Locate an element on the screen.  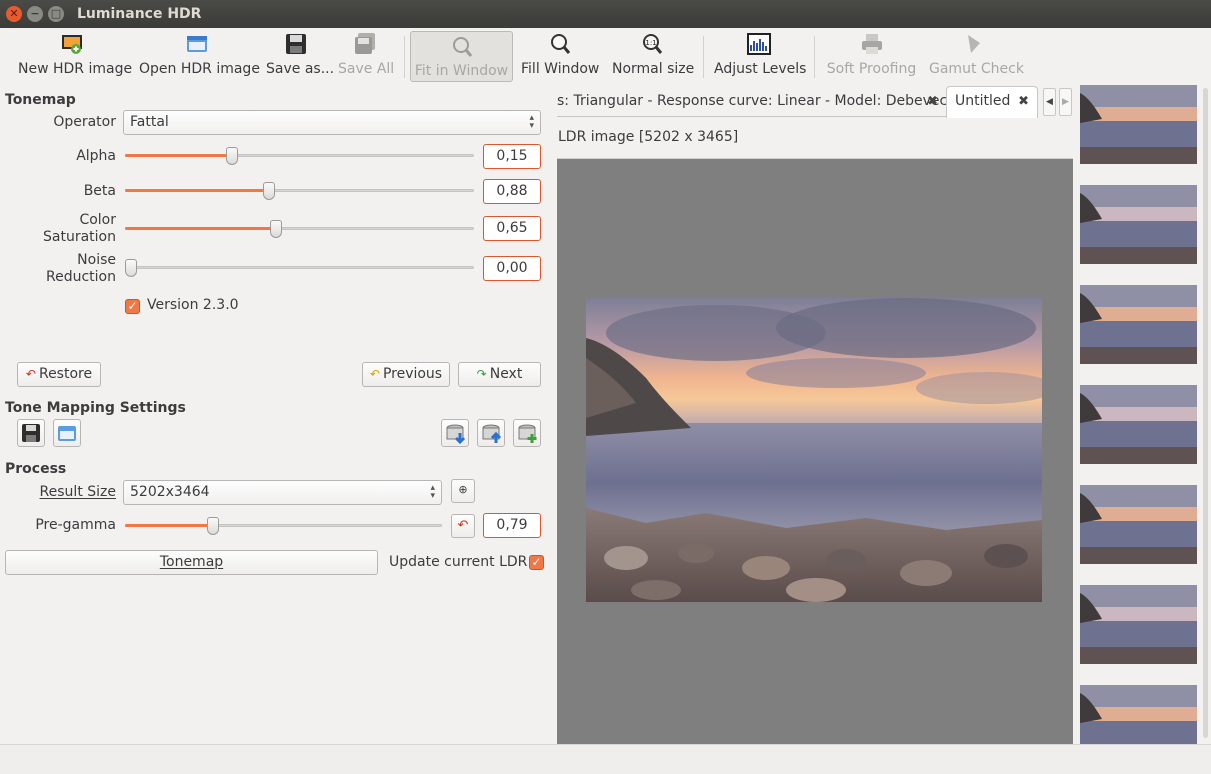
close-window-button: ✕ is located at coordinates (14, 14).